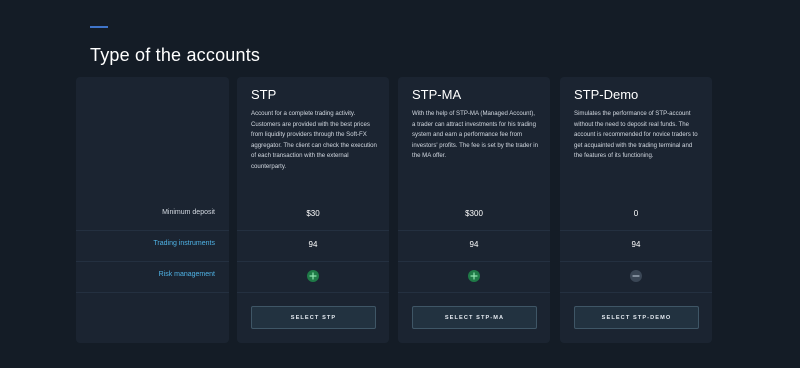 The height and width of the screenshot is (368, 800). Describe the element at coordinates (636, 317) in the screenshot. I see `select-stp-demo-button: SELECT STP-DEMO` at that location.